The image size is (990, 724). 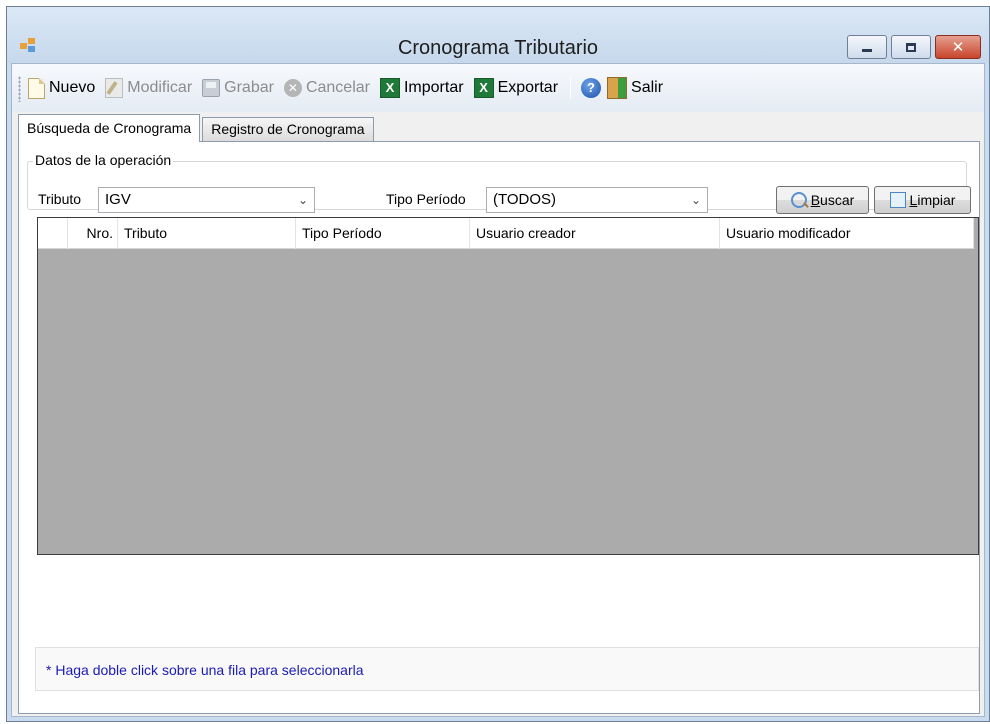 What do you see at coordinates (211, 88) in the screenshot?
I see `save-icon` at bounding box center [211, 88].